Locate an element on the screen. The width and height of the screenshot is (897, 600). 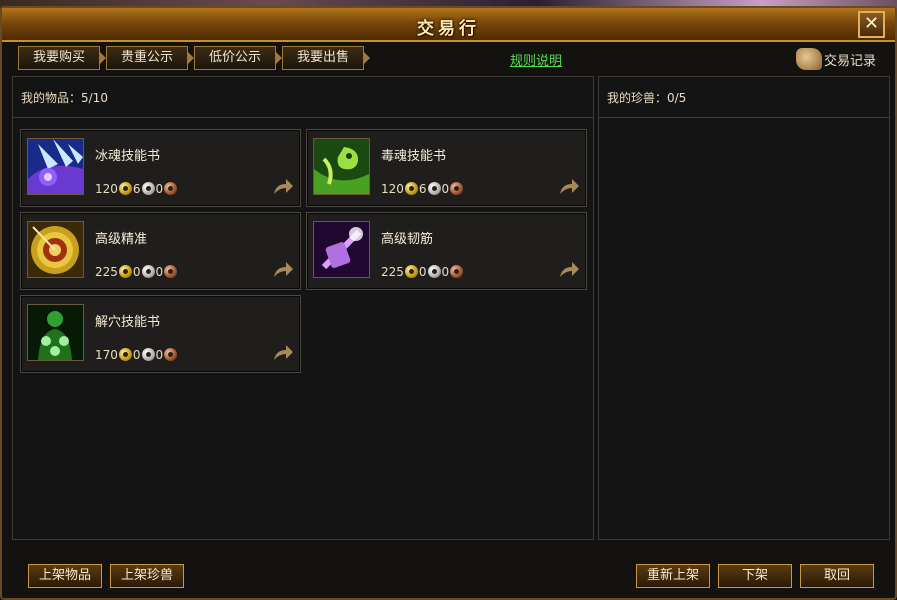
acupoint-skillbook-icon is located at coordinates (55, 332).